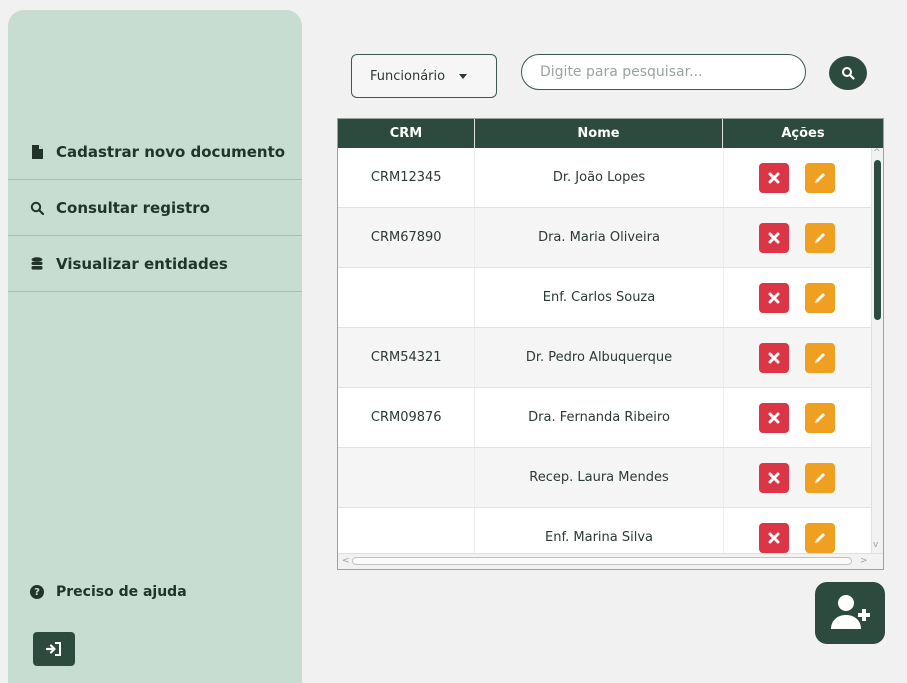 The height and width of the screenshot is (683, 907). I want to click on scroll-left-icon: <, so click(346, 561).